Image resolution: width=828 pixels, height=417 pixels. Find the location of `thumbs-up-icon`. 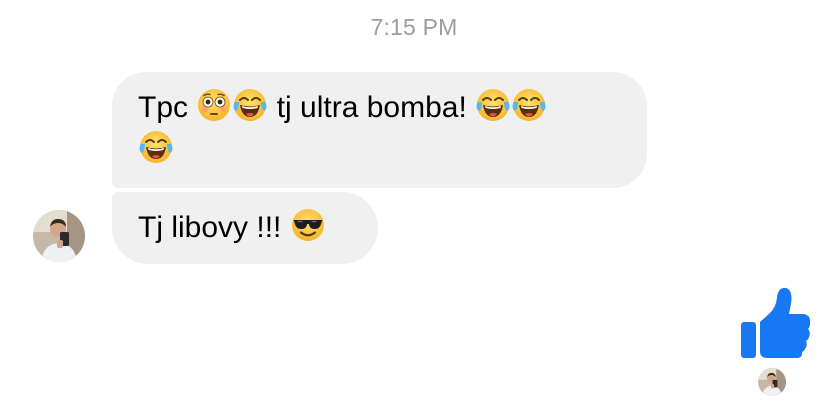

thumbs-up-icon is located at coordinates (776, 323).